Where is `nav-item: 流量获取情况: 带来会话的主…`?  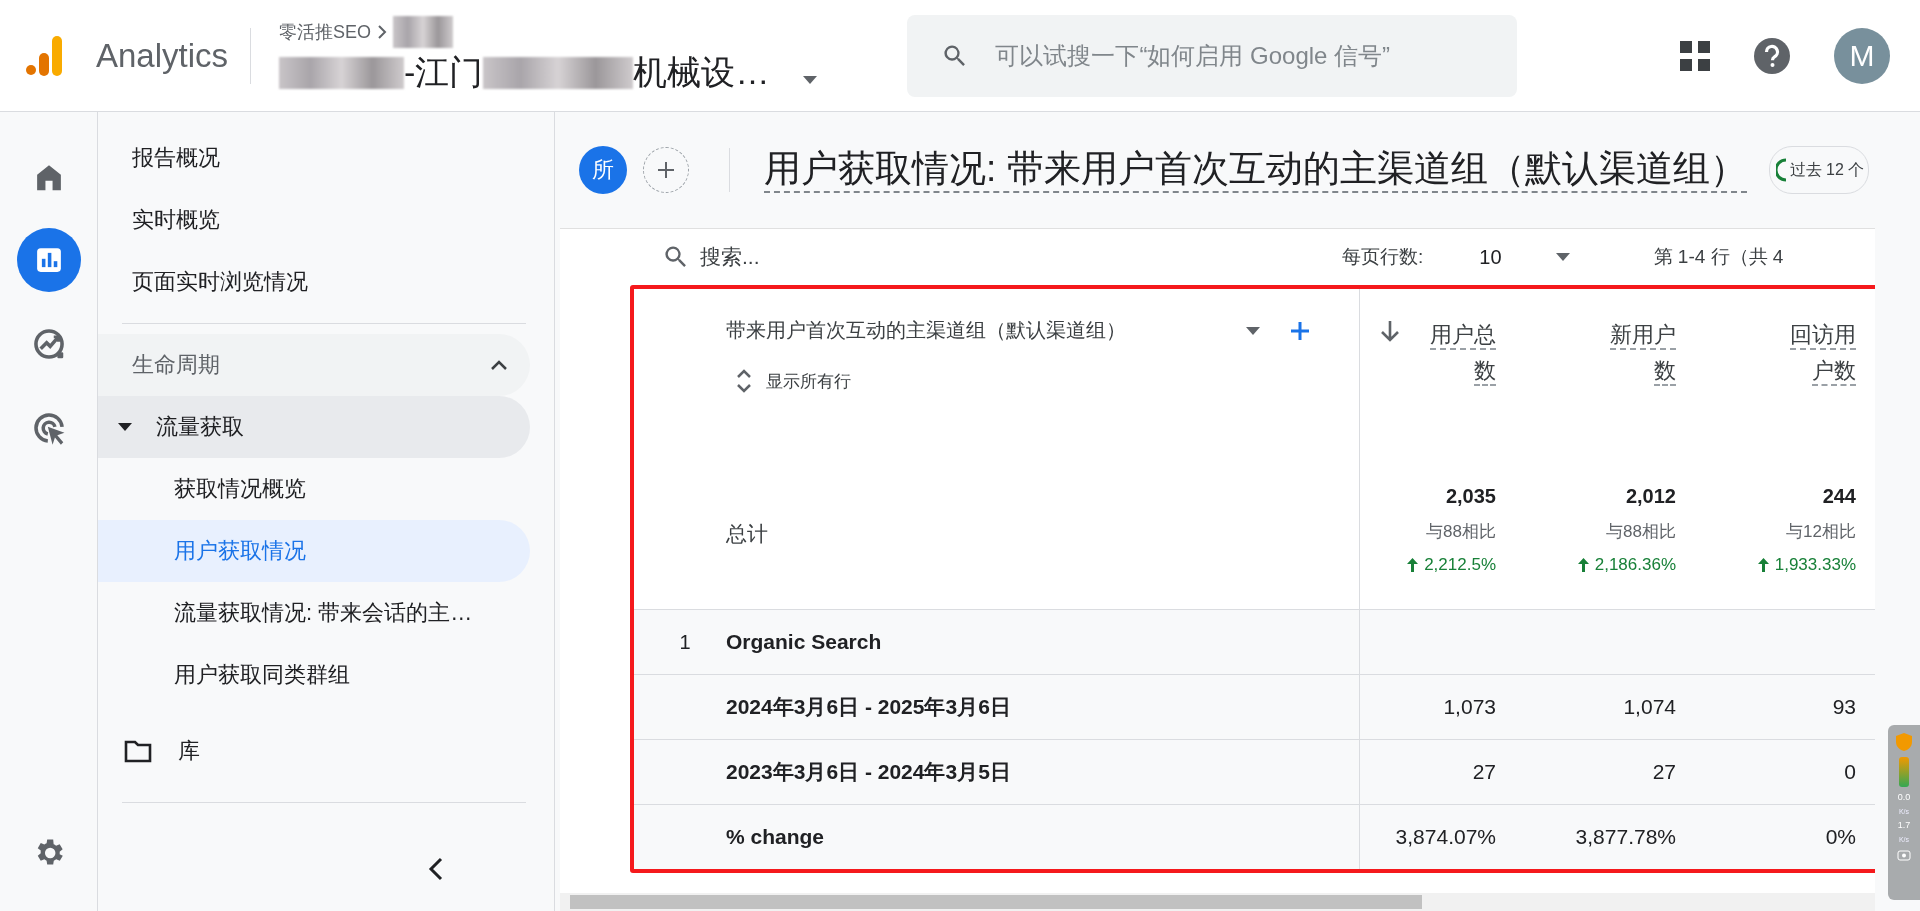 nav-item: 流量获取情况: 带来会话的主… is located at coordinates (314, 613).